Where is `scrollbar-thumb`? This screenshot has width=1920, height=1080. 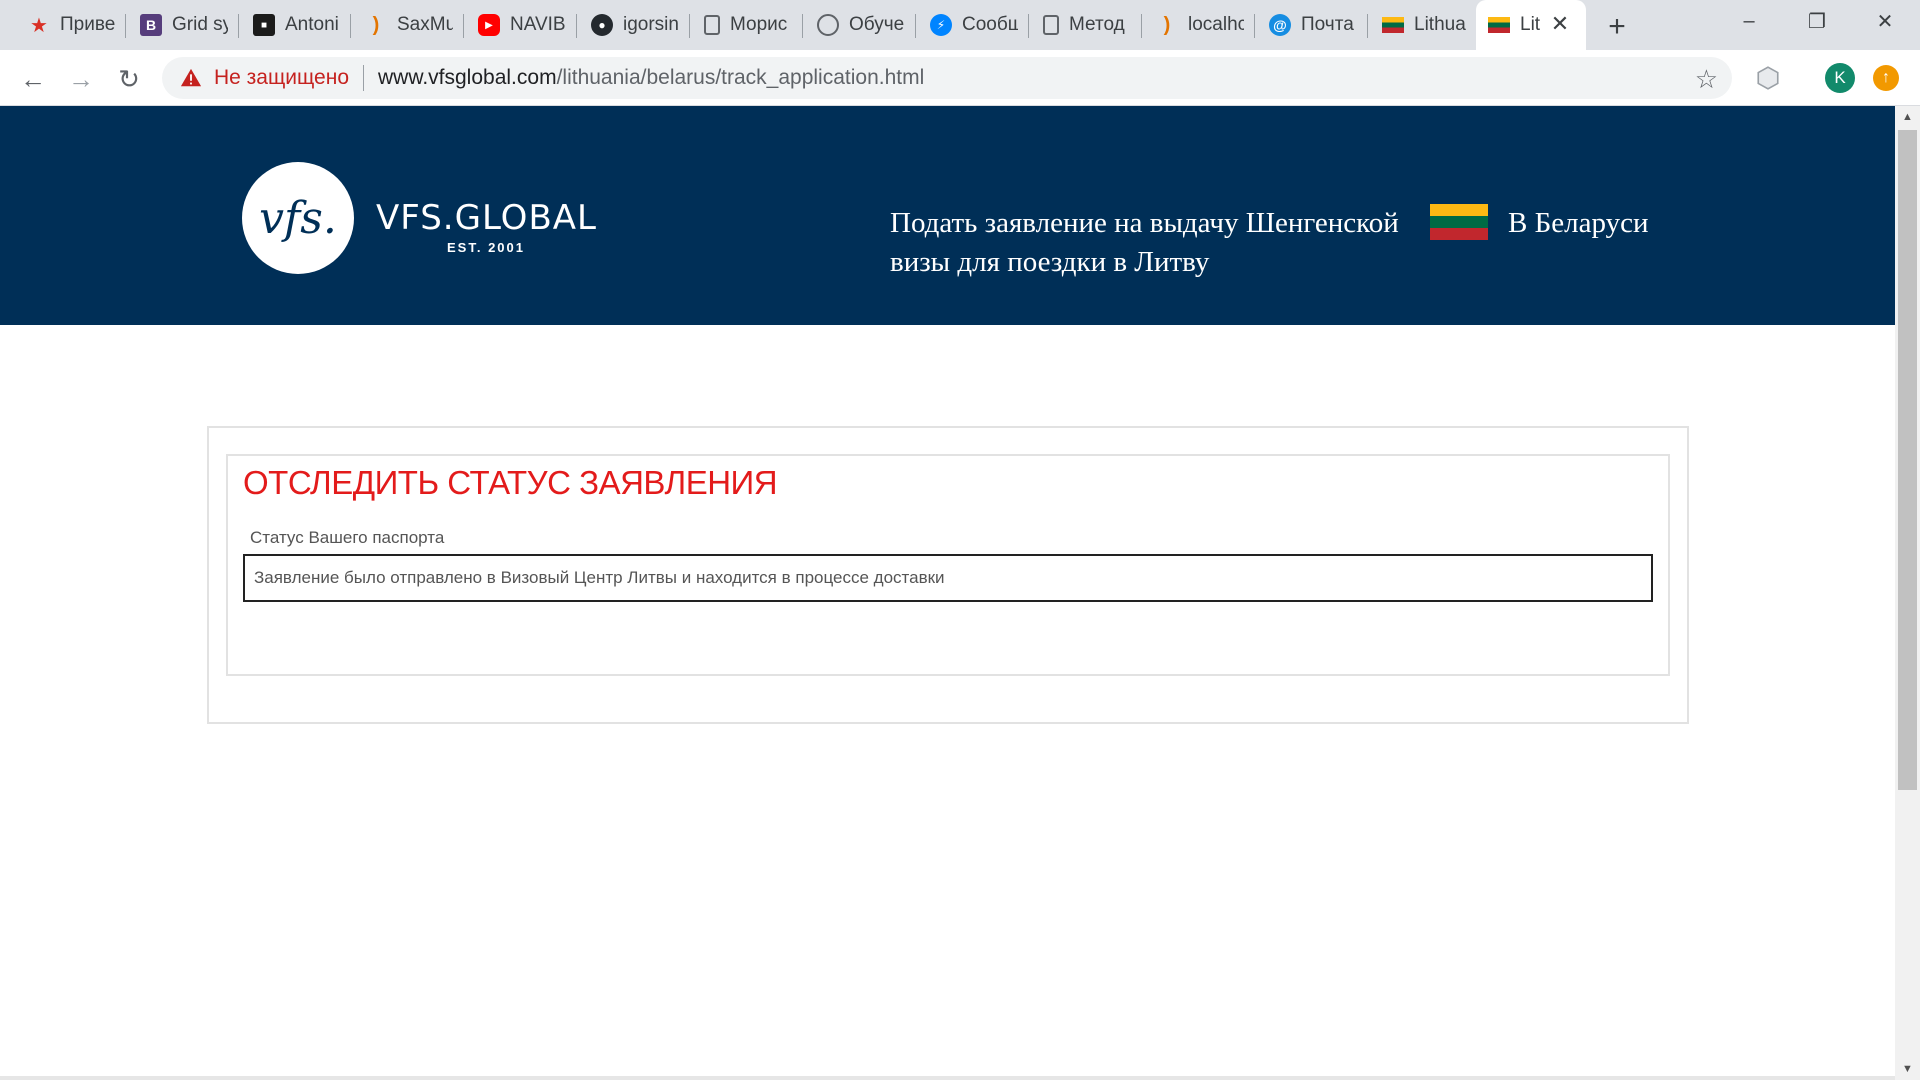
scrollbar-thumb is located at coordinates (1907, 460).